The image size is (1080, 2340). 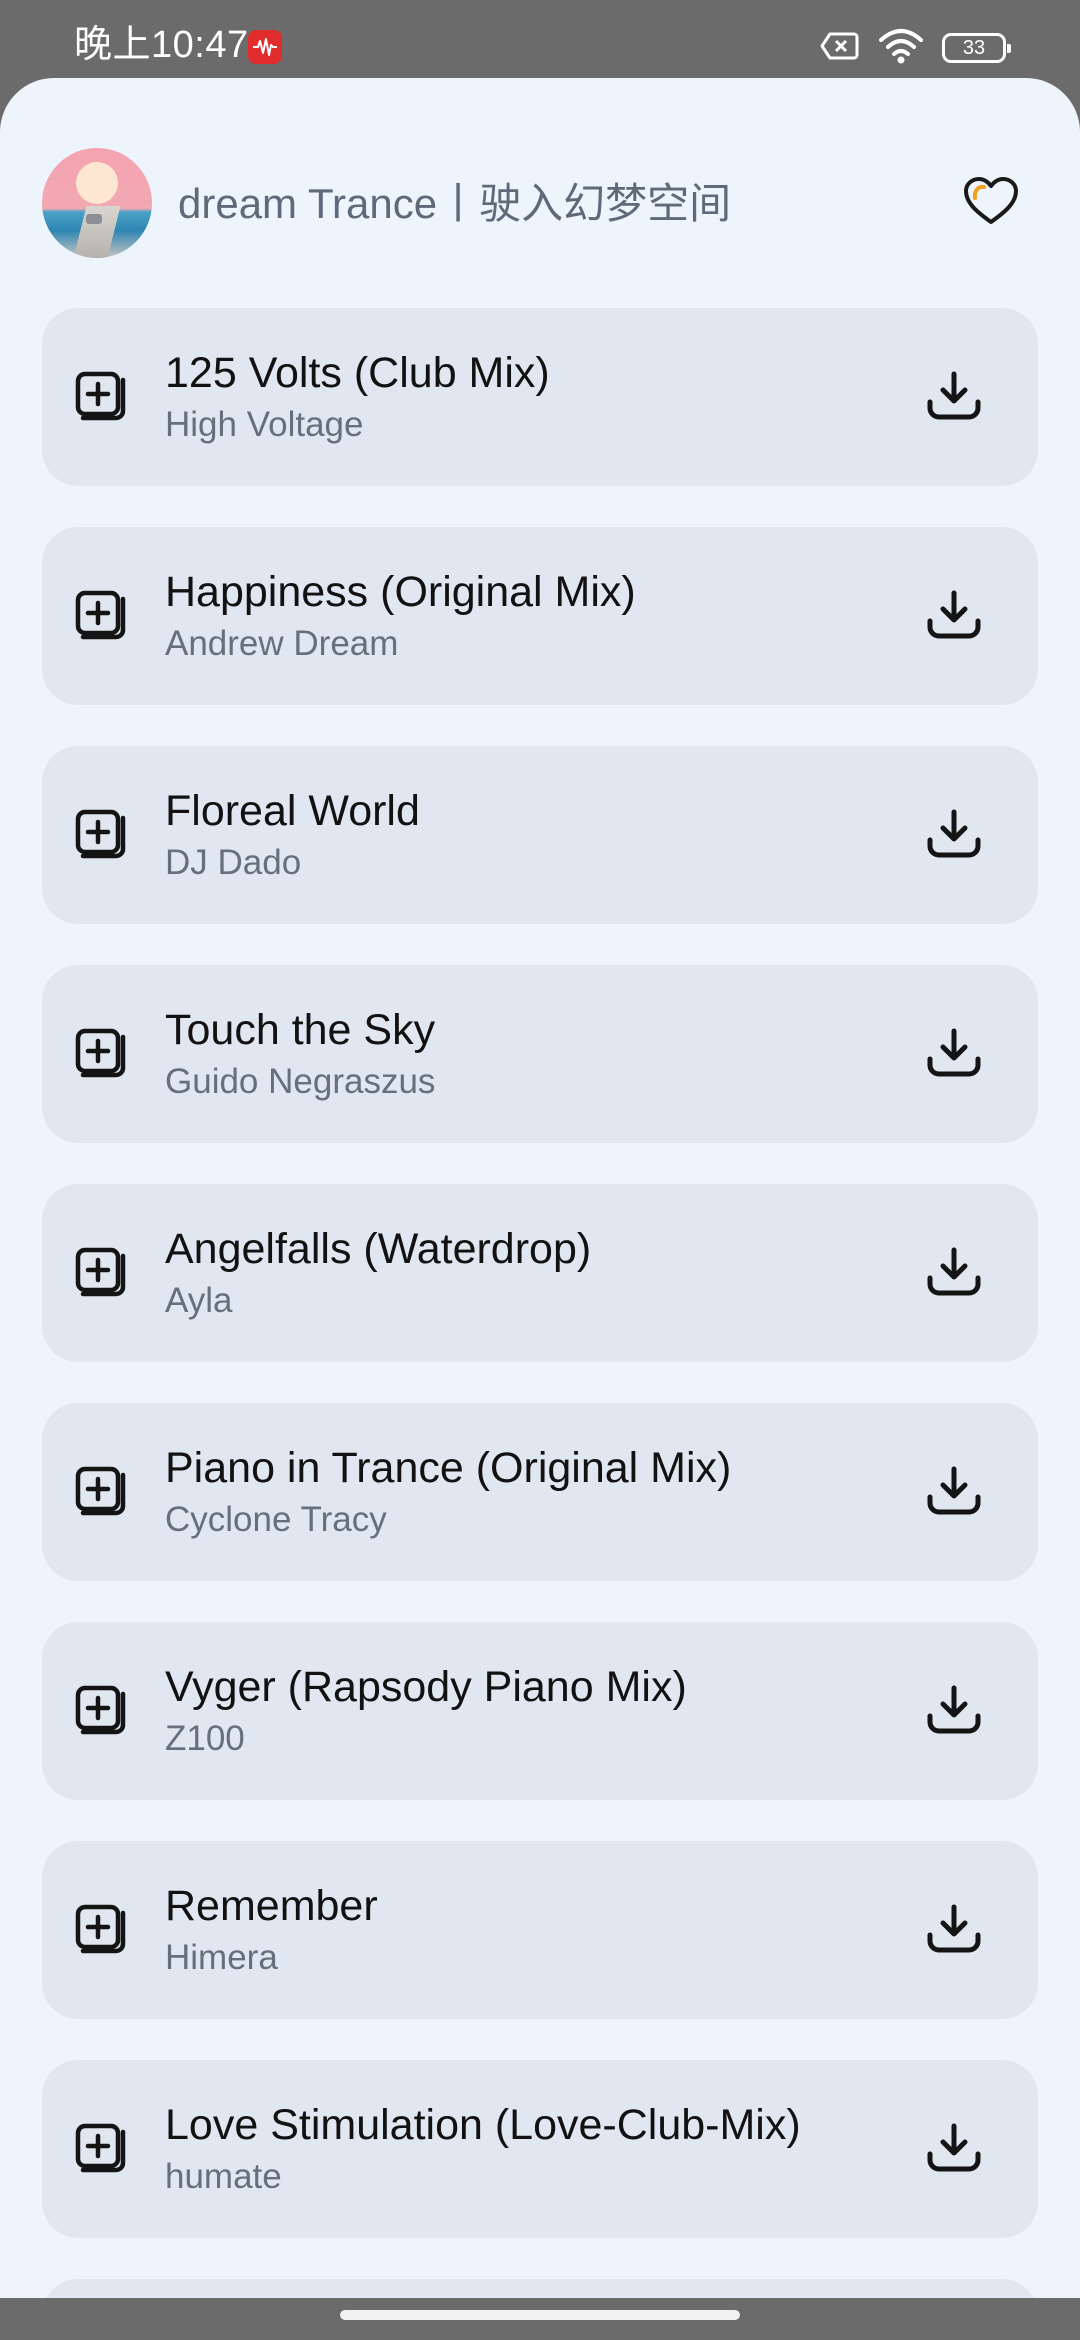 I want to click on battery-level: 33, so click(x=974, y=47).